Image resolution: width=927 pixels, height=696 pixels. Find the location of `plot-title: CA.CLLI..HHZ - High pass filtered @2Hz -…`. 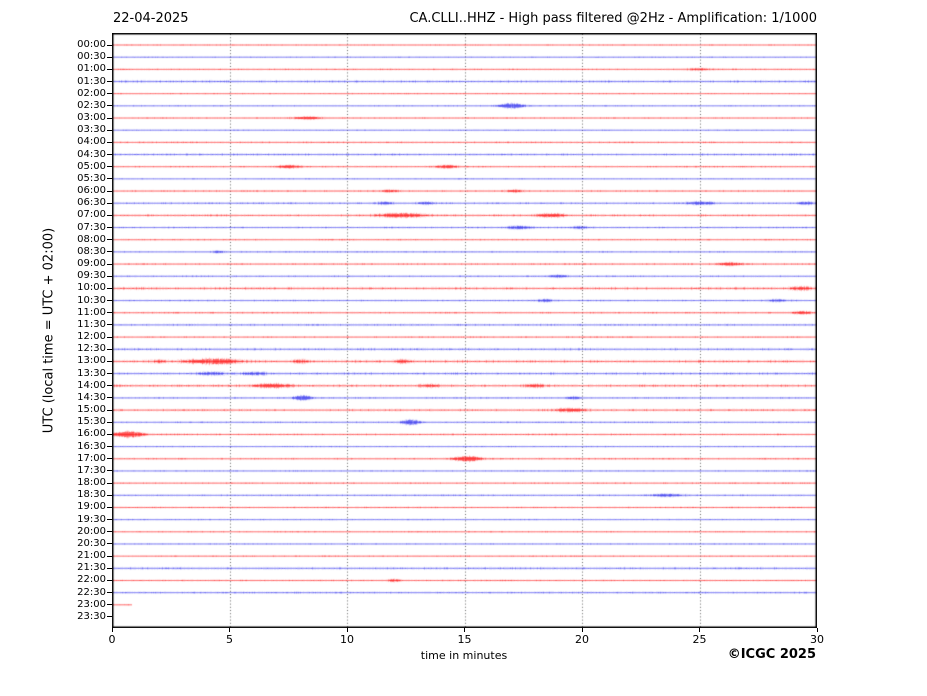

plot-title: CA.CLLI..HHZ - High pass filtered @2Hz -… is located at coordinates (613, 18).